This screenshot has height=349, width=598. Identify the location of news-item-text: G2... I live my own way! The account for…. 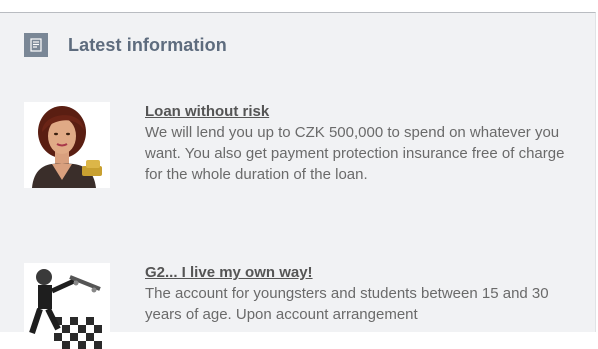
(365, 294).